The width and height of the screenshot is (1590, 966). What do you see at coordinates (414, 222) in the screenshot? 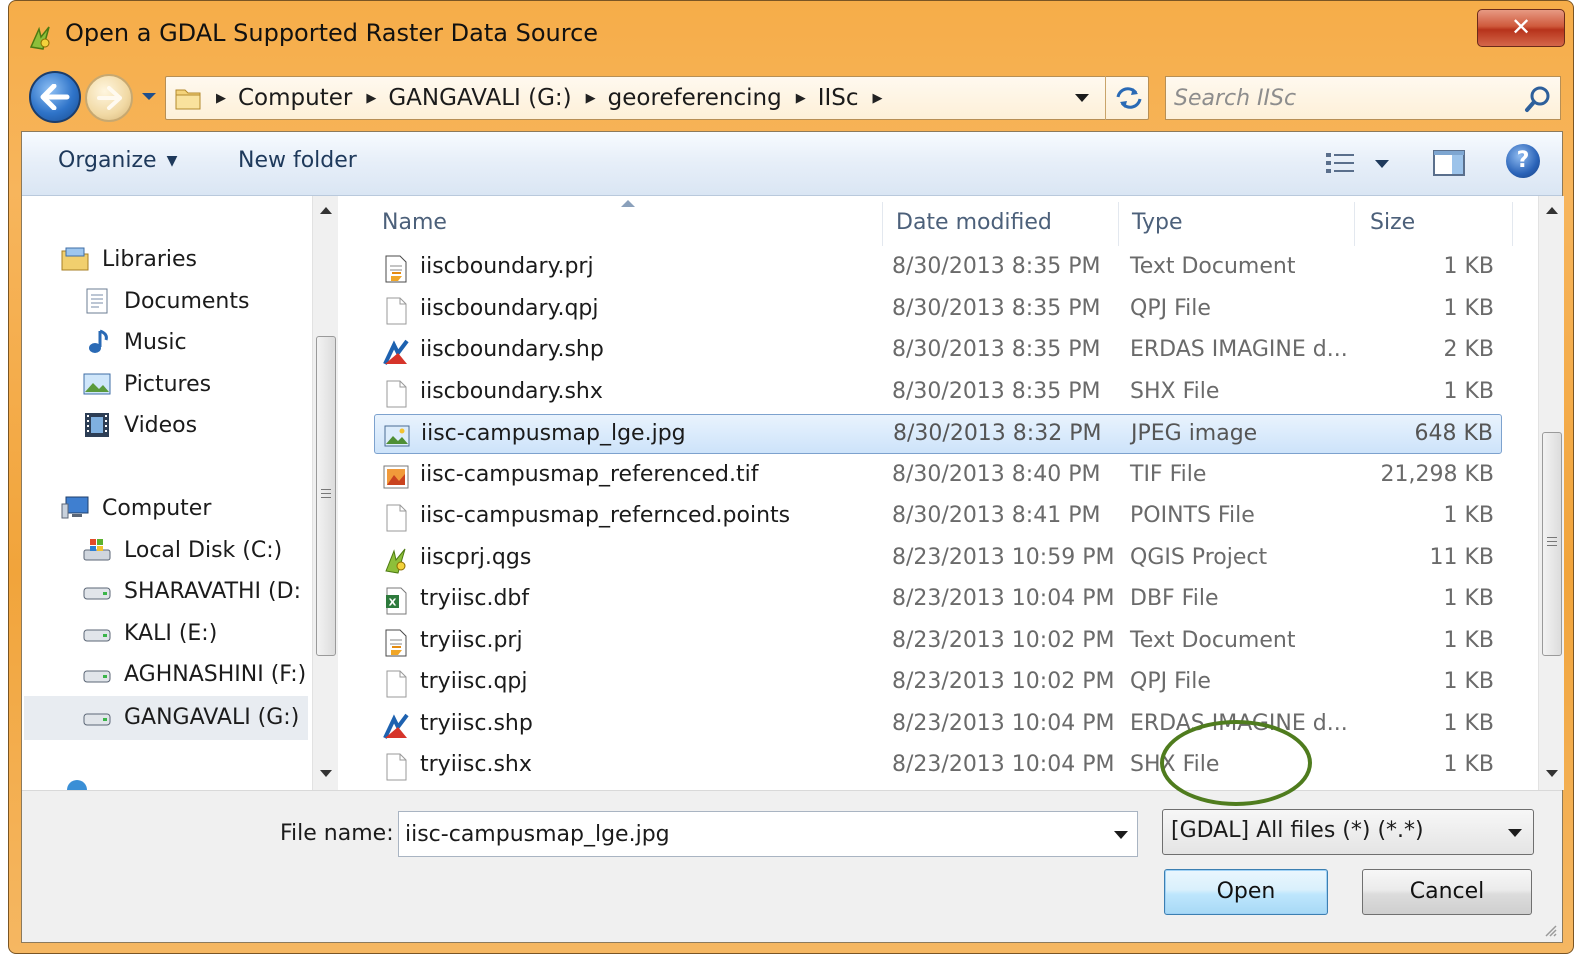
I see `column-header-name: Name` at bounding box center [414, 222].